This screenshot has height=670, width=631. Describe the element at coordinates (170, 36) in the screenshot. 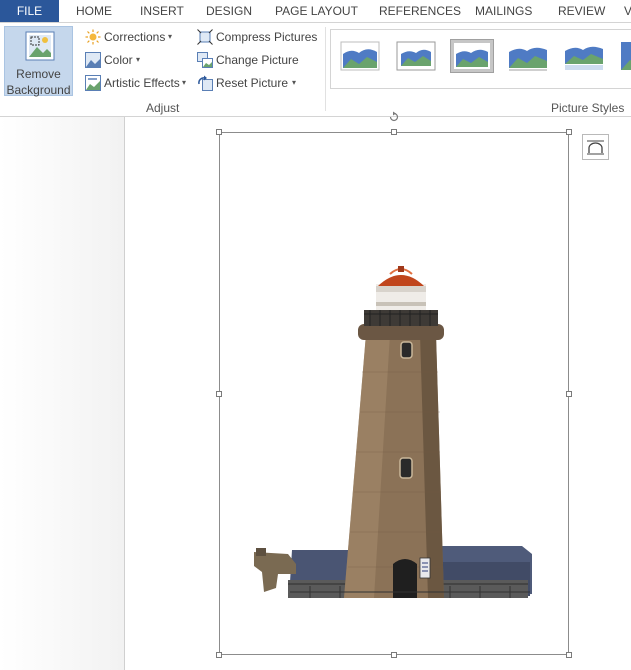

I see `corrections-dropdown-icon: ▾` at that location.